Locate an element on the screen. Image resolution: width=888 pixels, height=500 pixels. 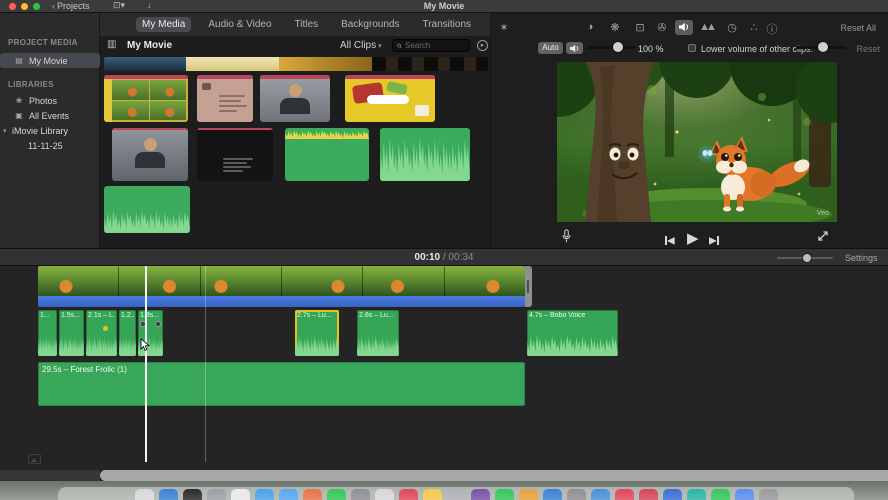
chevron-down-icon: ▾ is located at coordinates (5, 131).